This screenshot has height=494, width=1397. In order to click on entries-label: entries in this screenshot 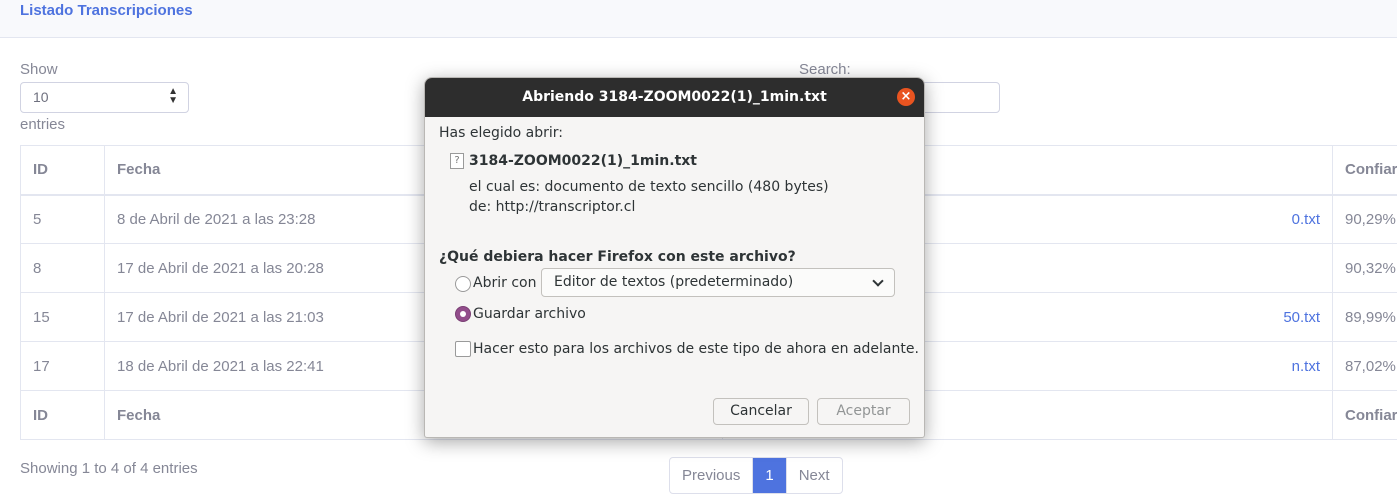, I will do `click(42, 124)`.